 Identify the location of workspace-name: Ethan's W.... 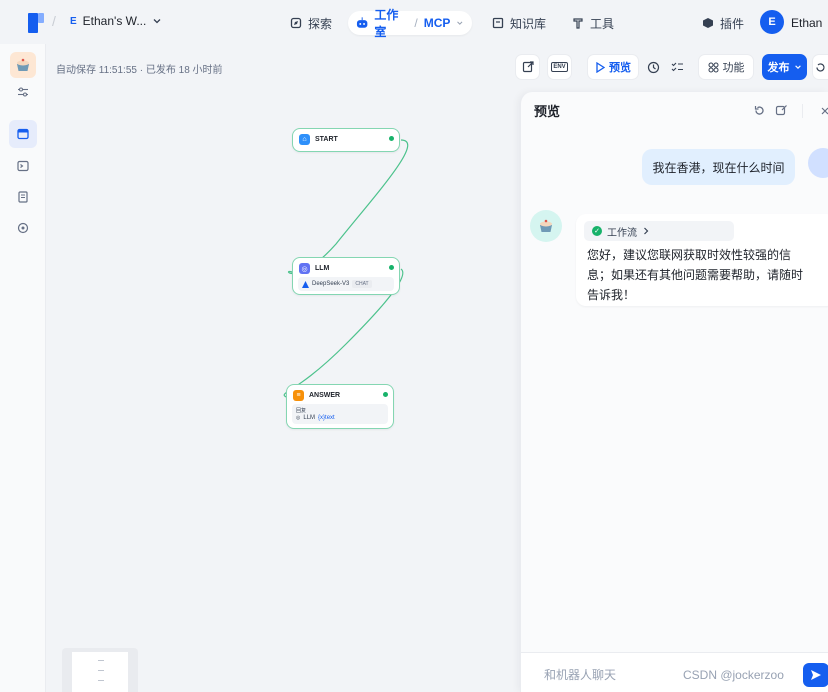
(114, 21).